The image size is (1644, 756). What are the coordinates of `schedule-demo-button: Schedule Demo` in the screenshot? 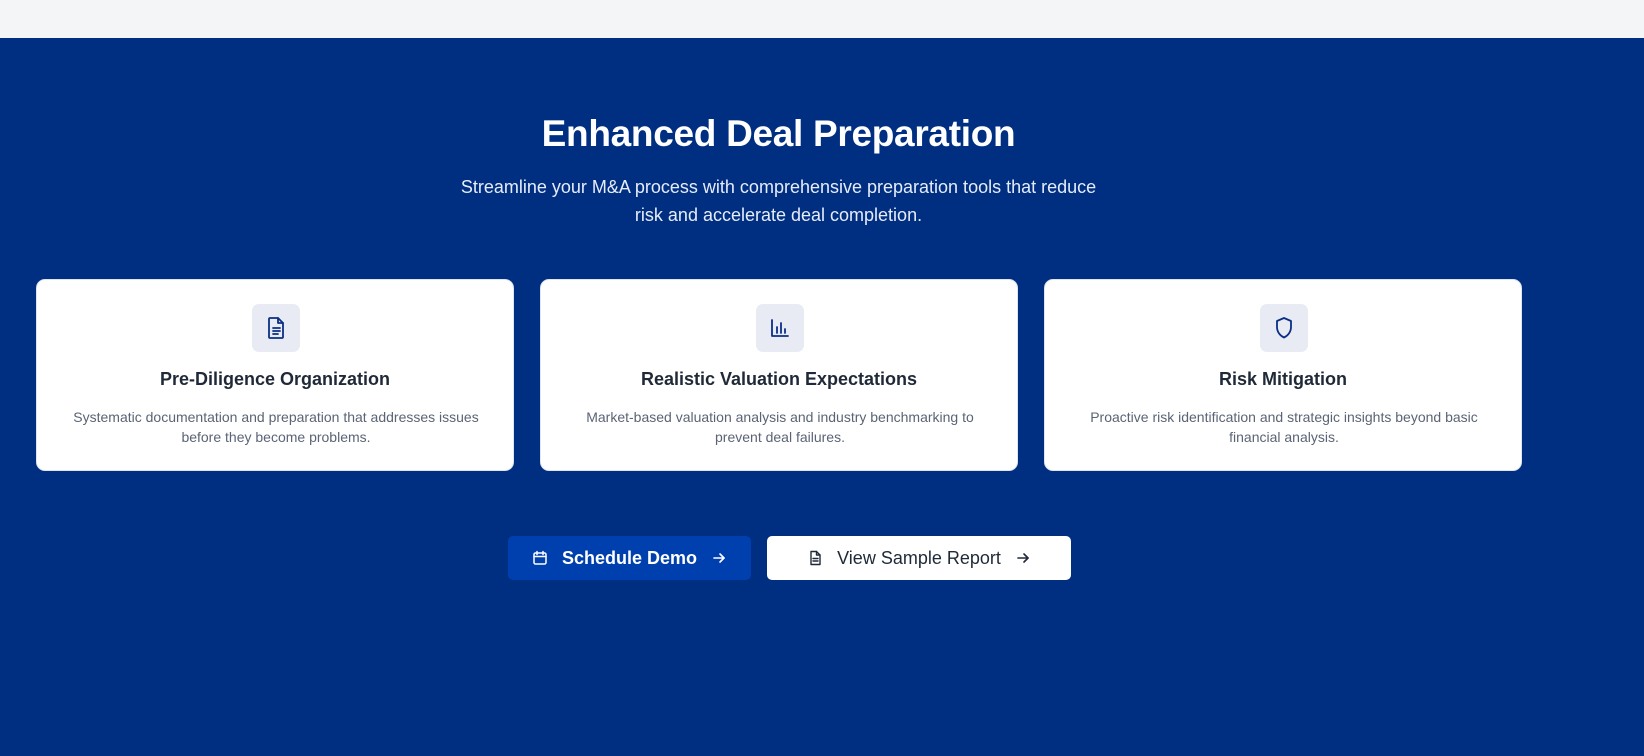 It's located at (629, 558).